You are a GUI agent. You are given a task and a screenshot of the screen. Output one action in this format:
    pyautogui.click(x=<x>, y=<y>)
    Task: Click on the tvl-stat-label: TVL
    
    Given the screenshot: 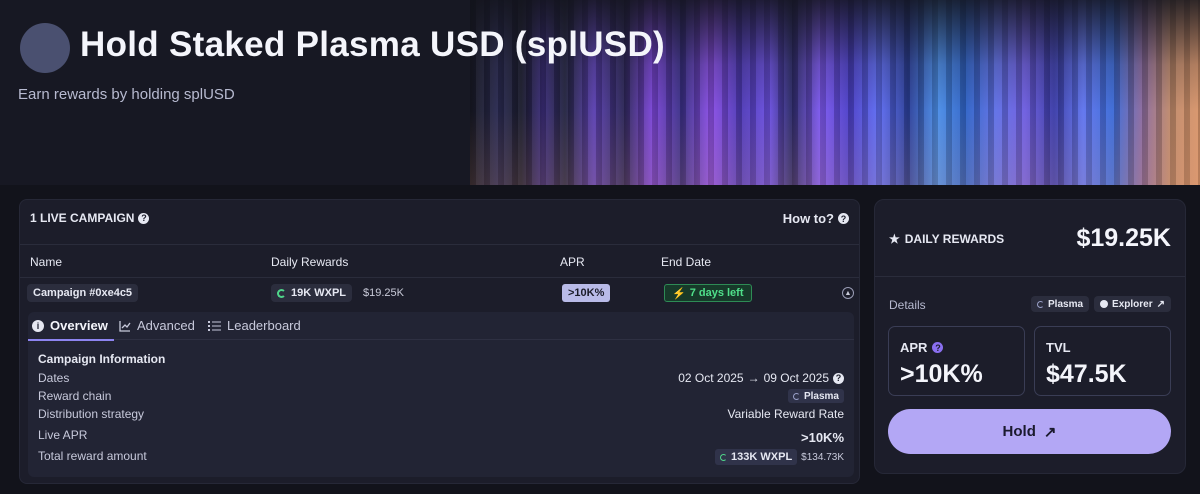 What is the action you would take?
    pyautogui.click(x=1058, y=347)
    